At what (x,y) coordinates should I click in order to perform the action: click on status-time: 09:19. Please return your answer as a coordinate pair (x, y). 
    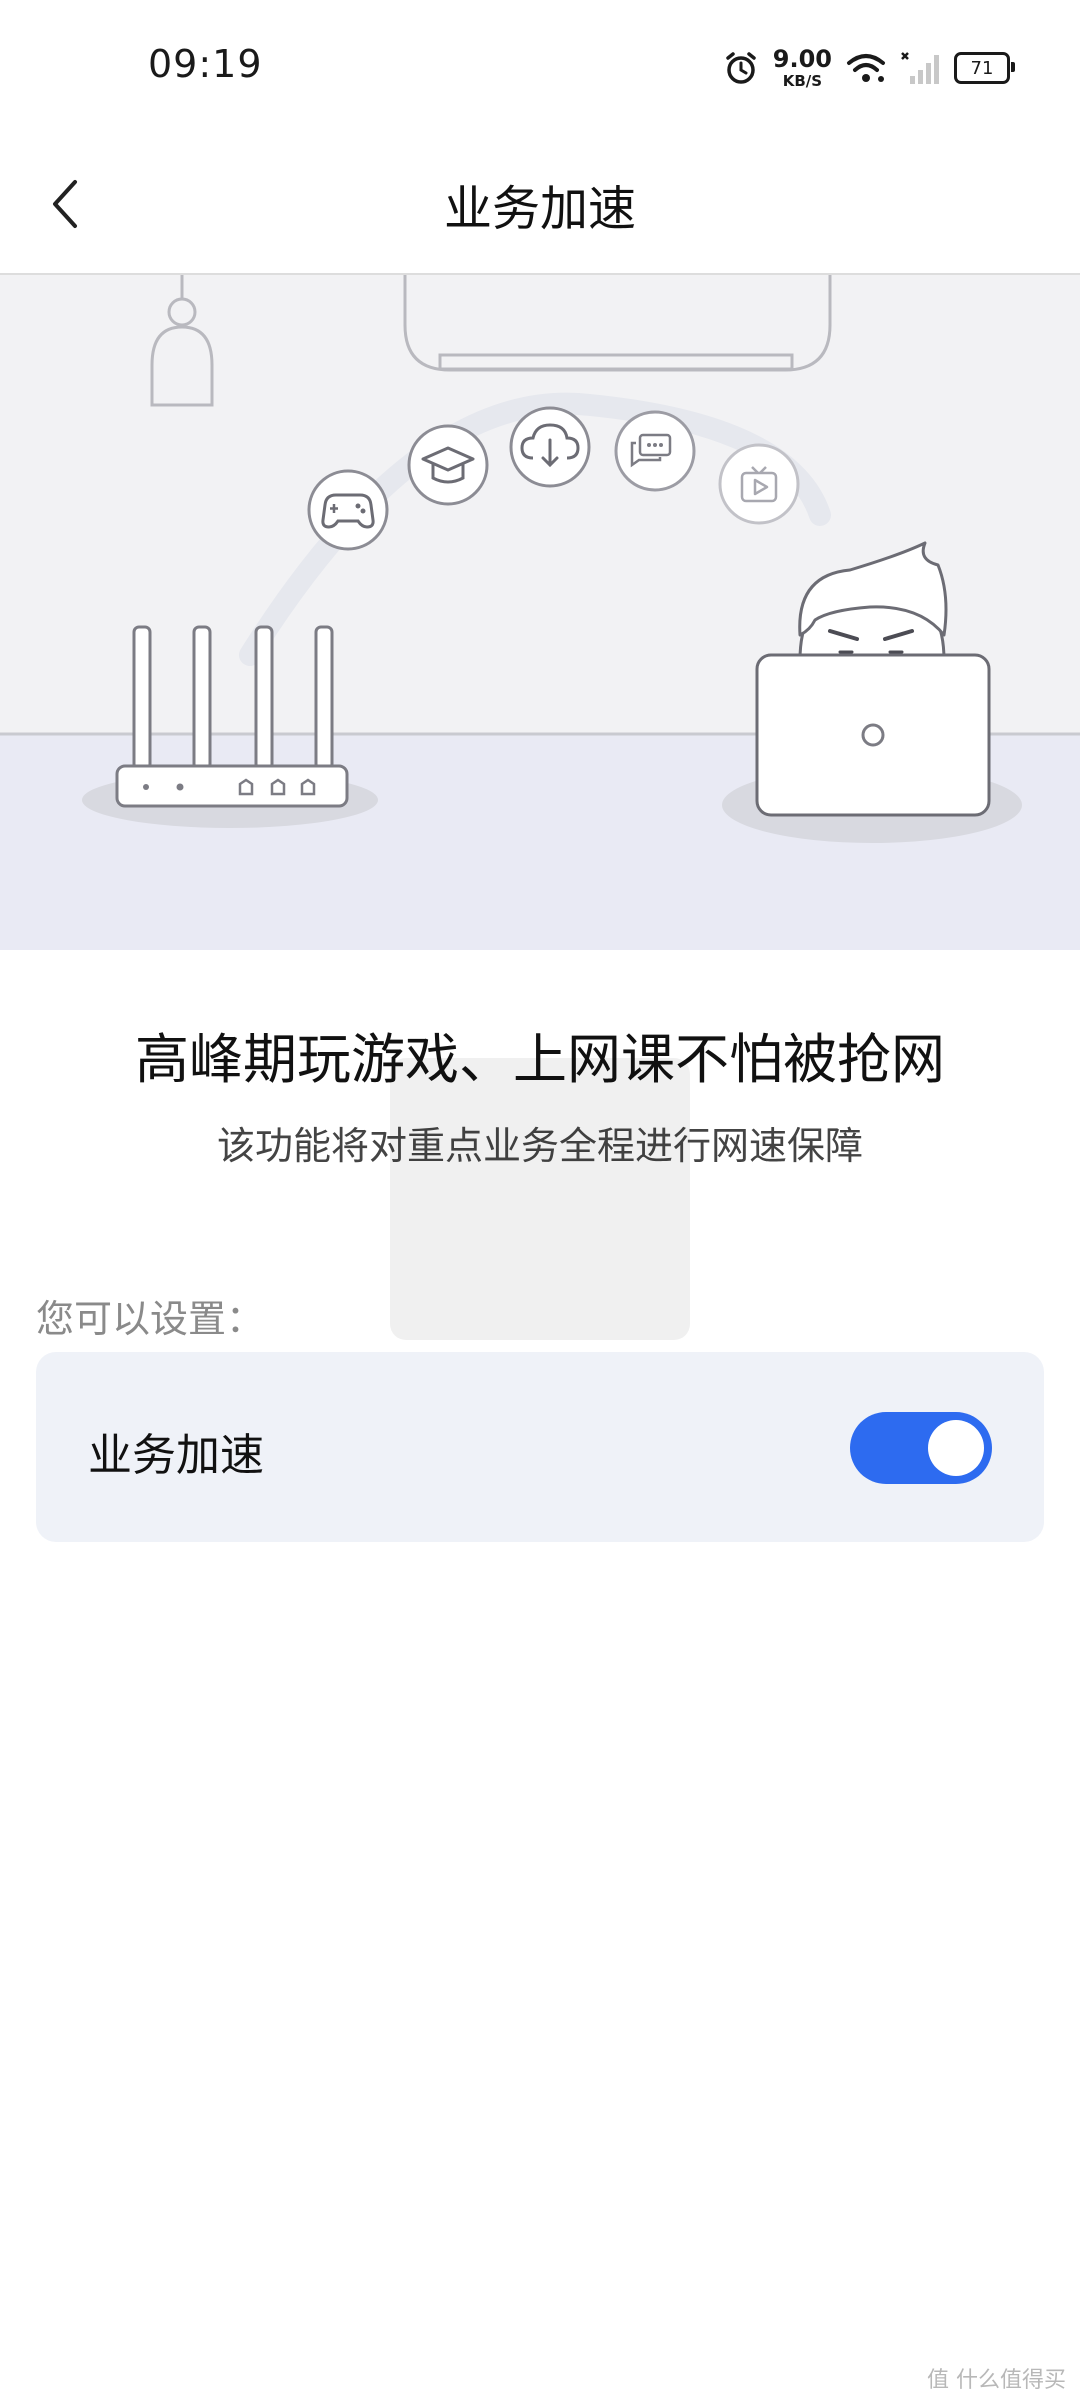
    Looking at the image, I should click on (205, 64).